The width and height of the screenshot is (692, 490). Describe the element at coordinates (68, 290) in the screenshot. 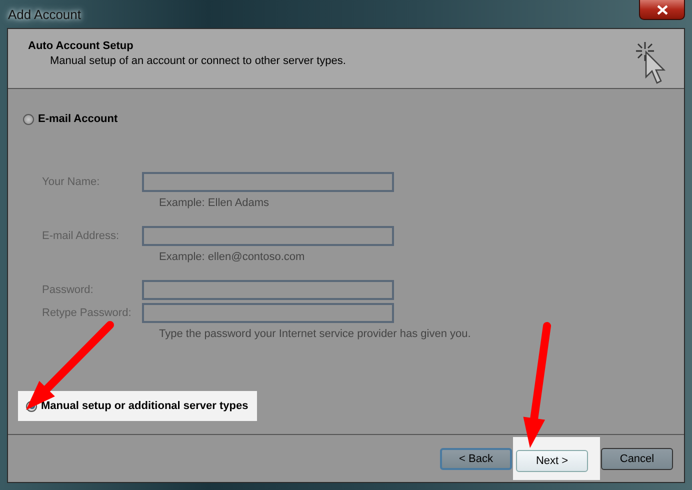

I see `field-label: Password:` at that location.